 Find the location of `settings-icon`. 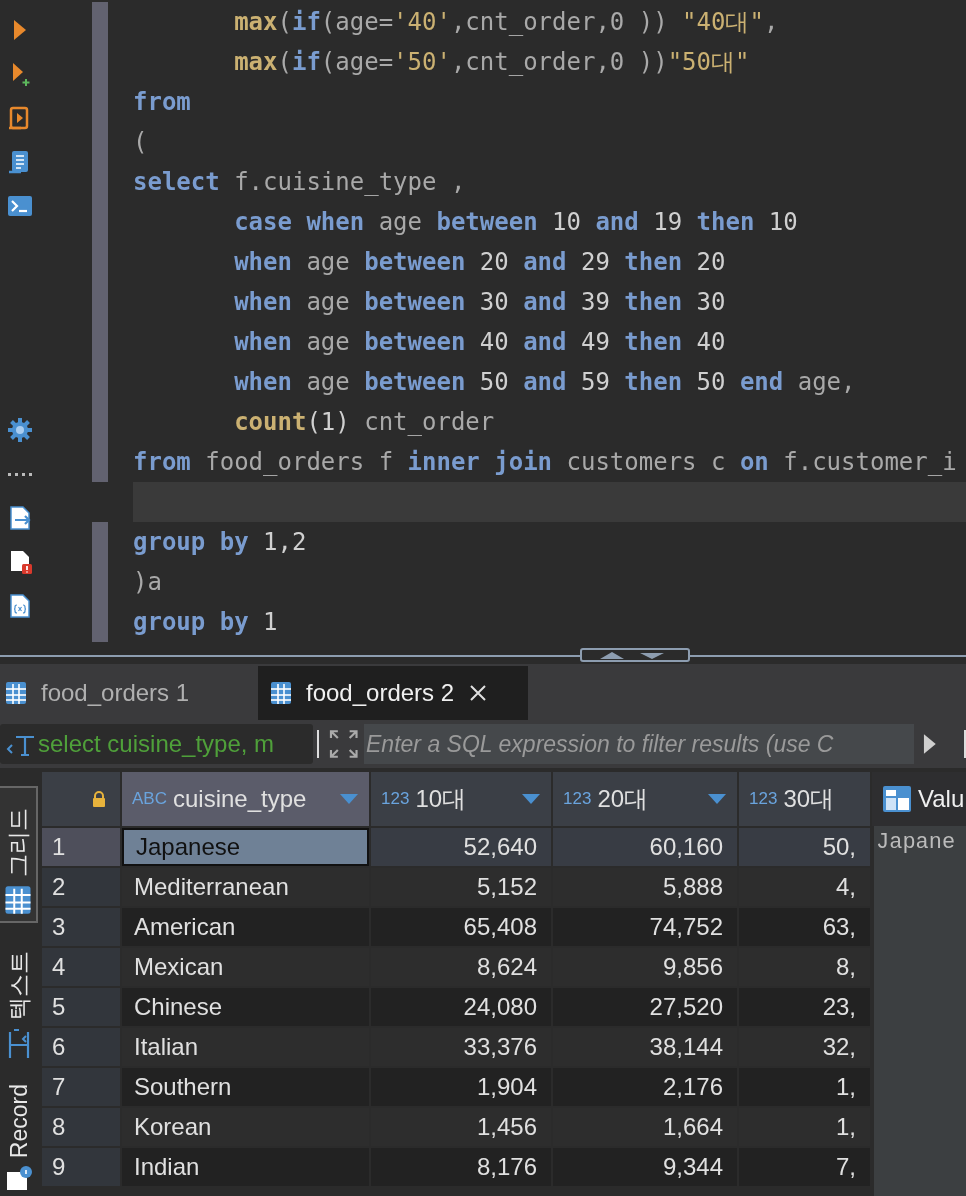

settings-icon is located at coordinates (20, 430).